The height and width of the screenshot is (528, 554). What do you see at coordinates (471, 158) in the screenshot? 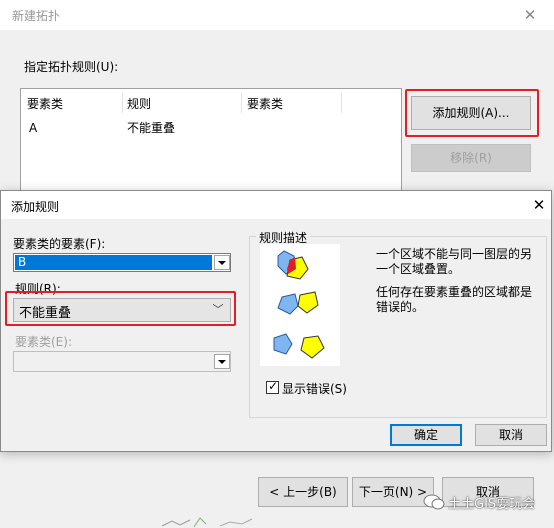
I see `remove-rule-button: 移除(R)` at bounding box center [471, 158].